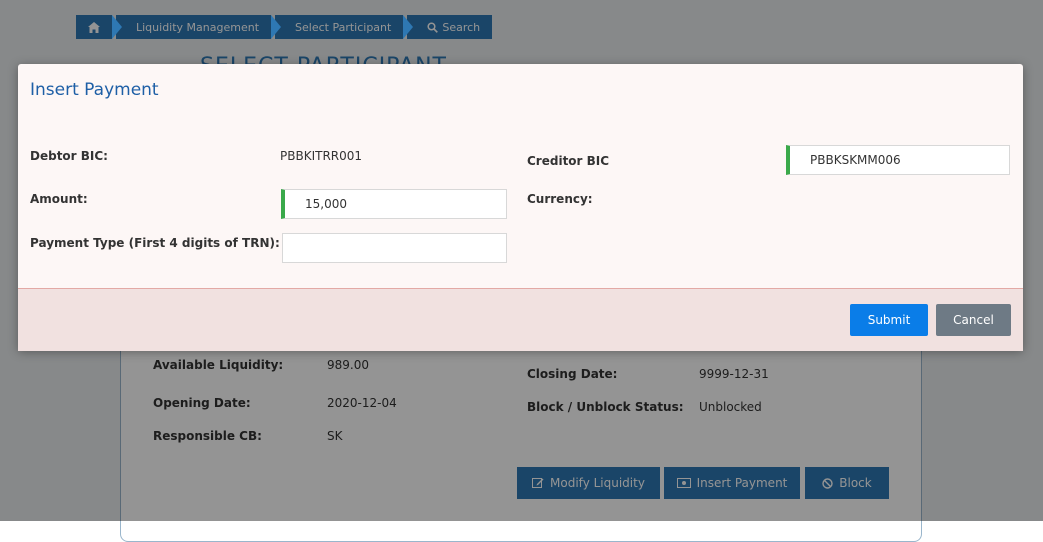  I want to click on cancel-label: Cancel, so click(973, 320).